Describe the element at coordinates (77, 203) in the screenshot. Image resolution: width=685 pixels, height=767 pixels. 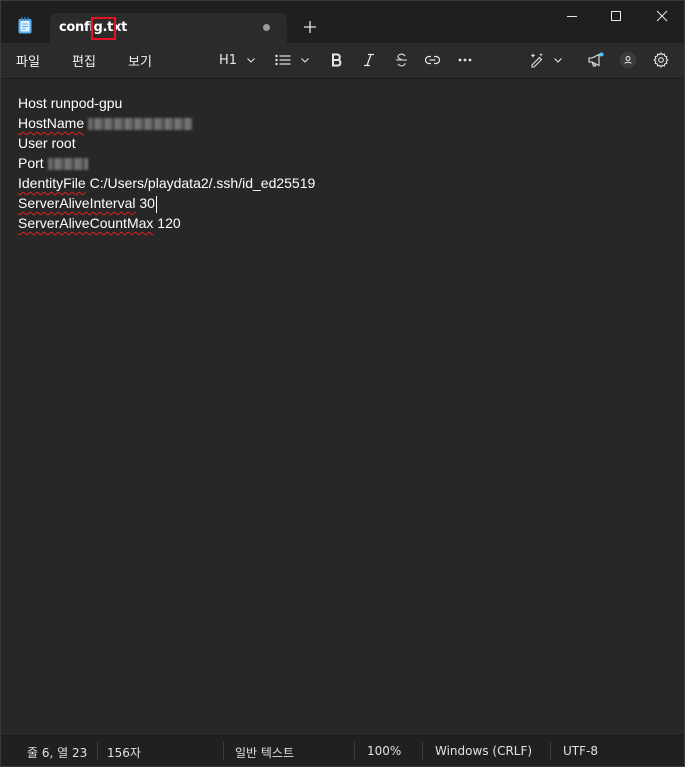
I see `line-key: ServerAliveInterval` at that location.